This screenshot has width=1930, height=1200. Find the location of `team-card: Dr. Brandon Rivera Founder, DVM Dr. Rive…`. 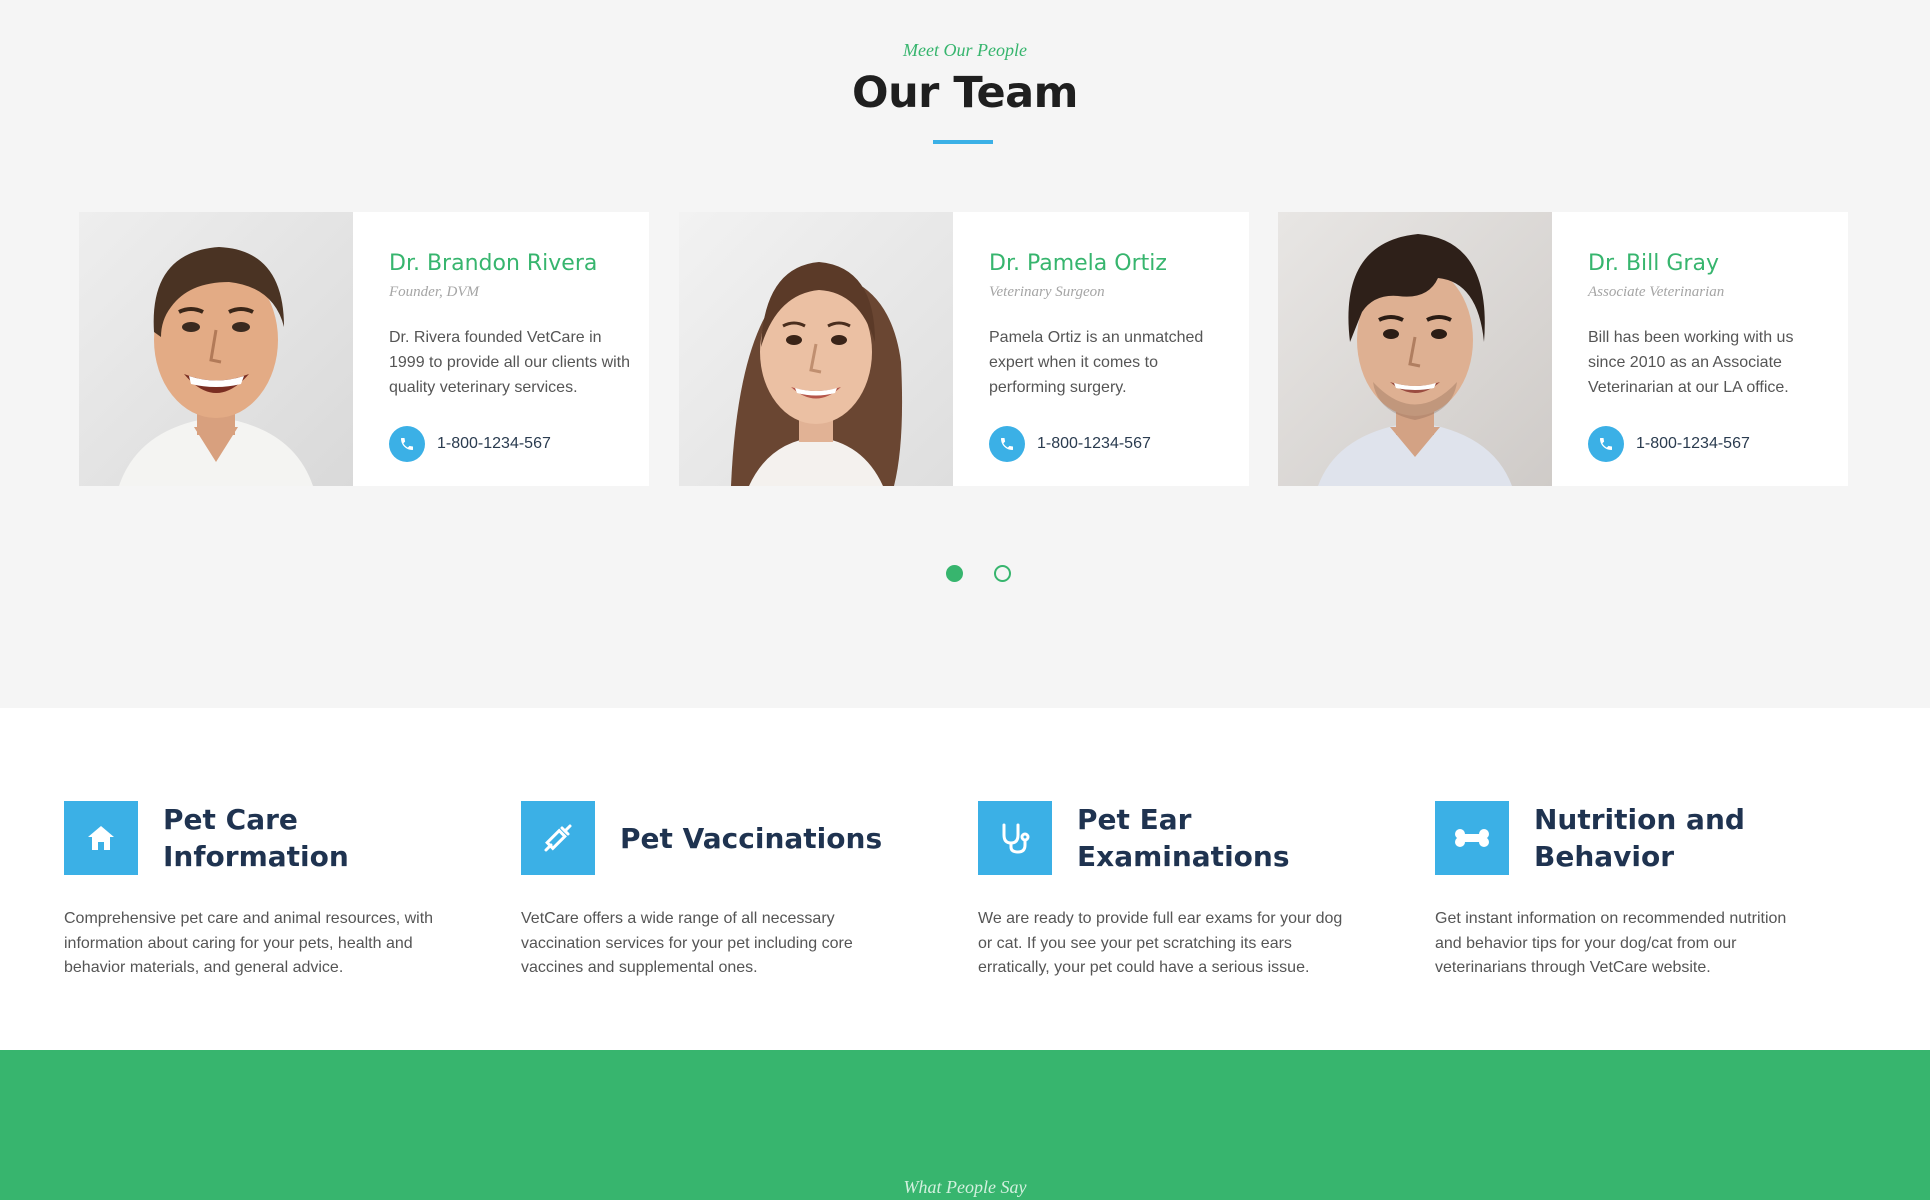

team-card: Dr. Brandon Rivera Founder, DVM Dr. Rive… is located at coordinates (364, 349).